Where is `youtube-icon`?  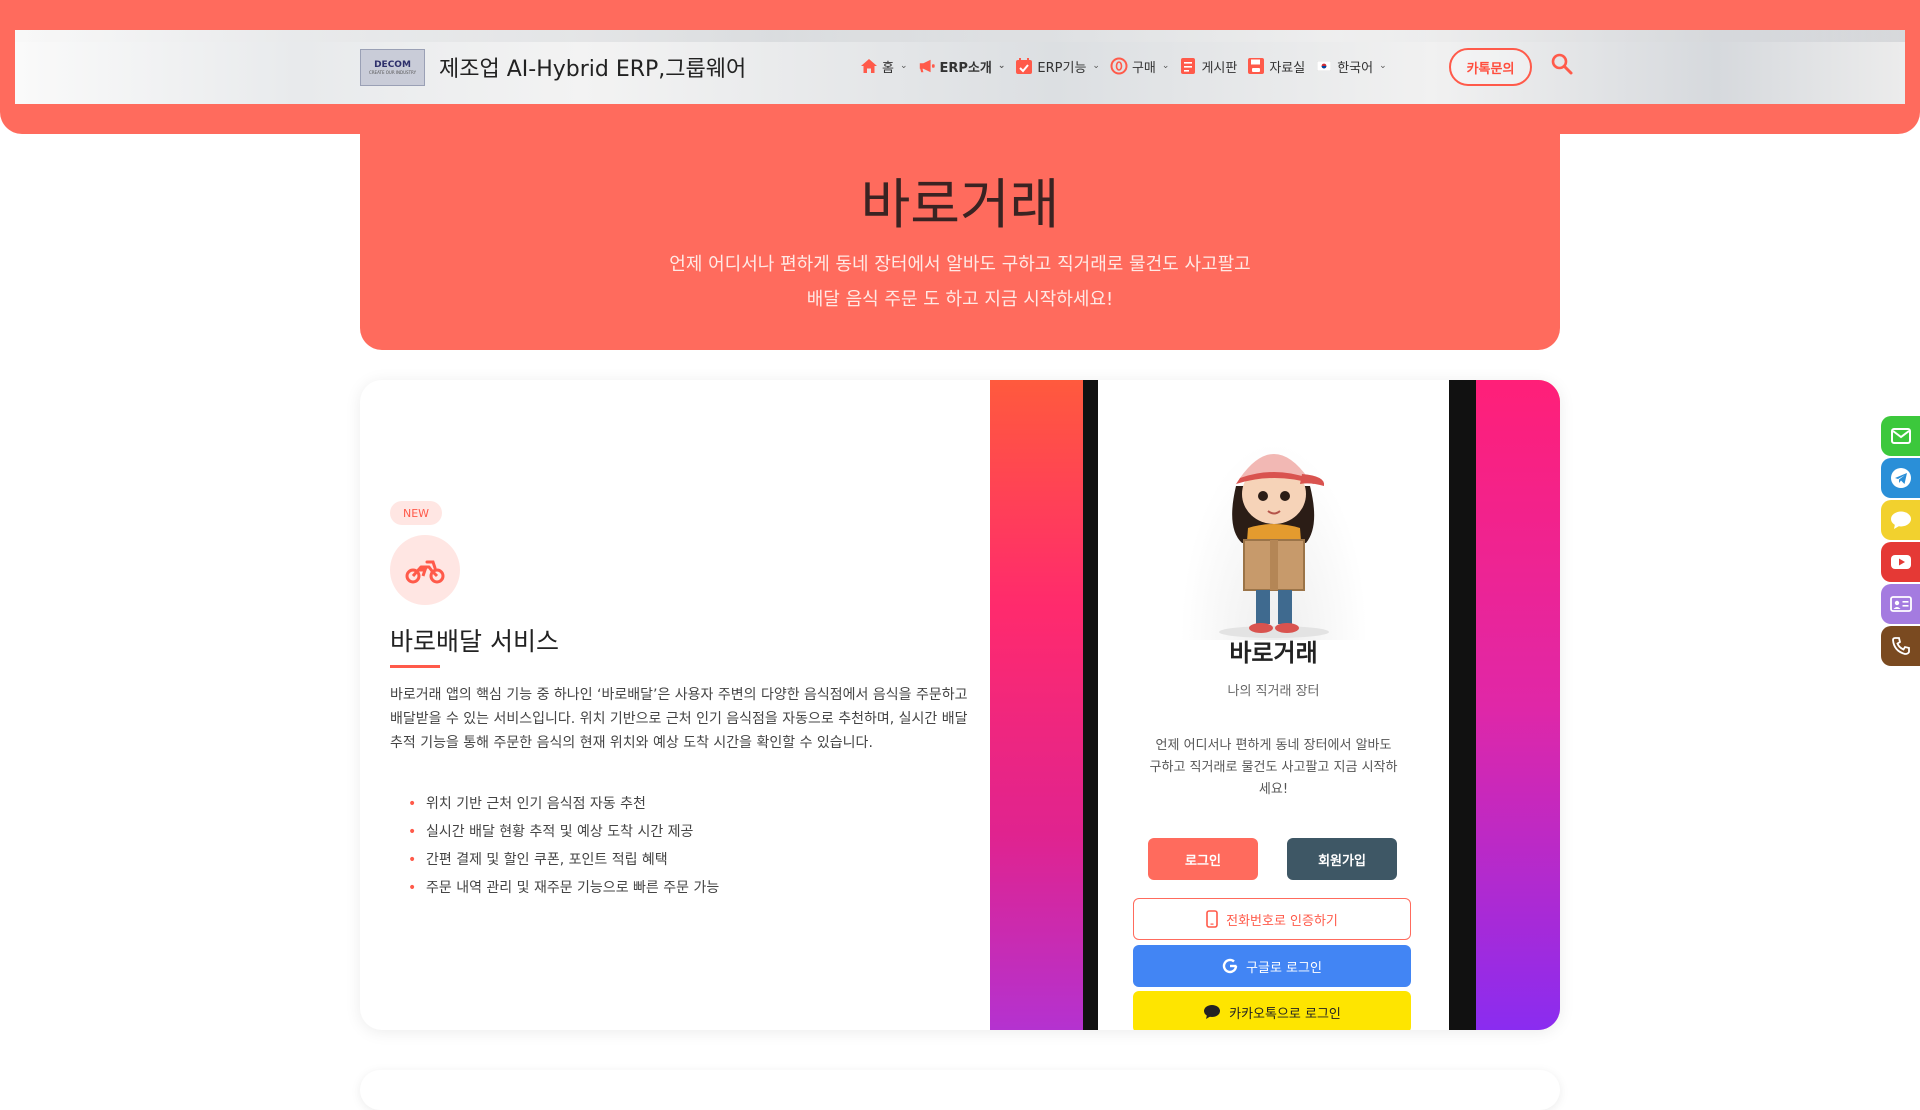 youtube-icon is located at coordinates (1900, 562).